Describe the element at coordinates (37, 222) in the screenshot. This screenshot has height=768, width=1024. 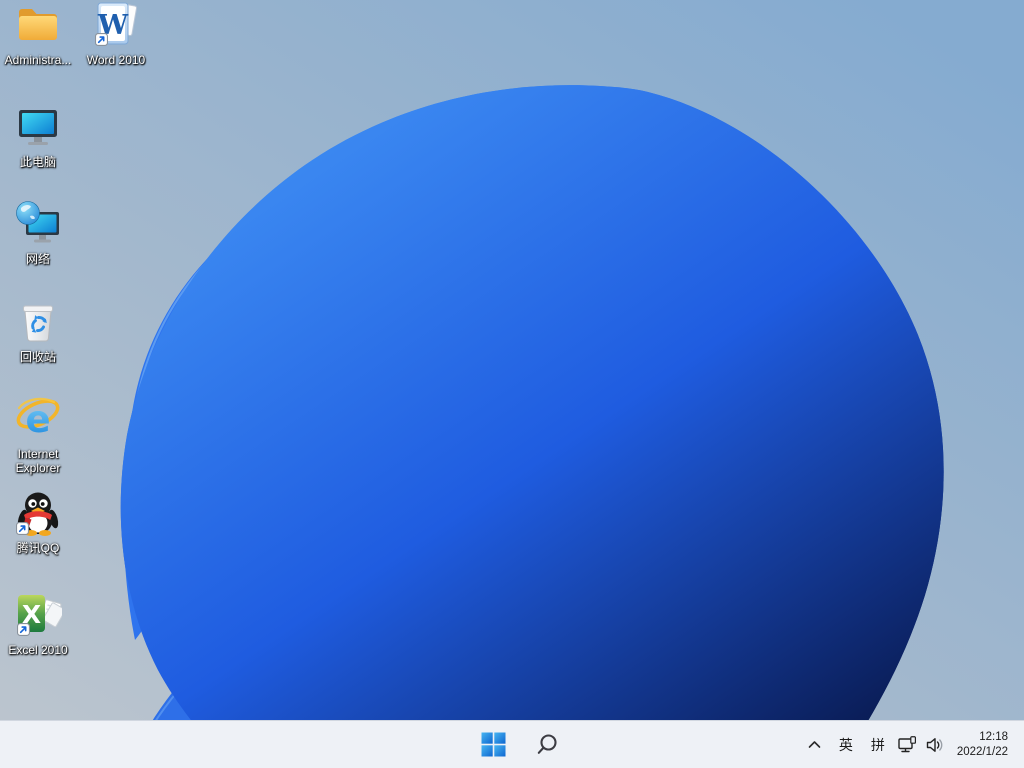
I see `network-globe-monitor-icon` at that location.